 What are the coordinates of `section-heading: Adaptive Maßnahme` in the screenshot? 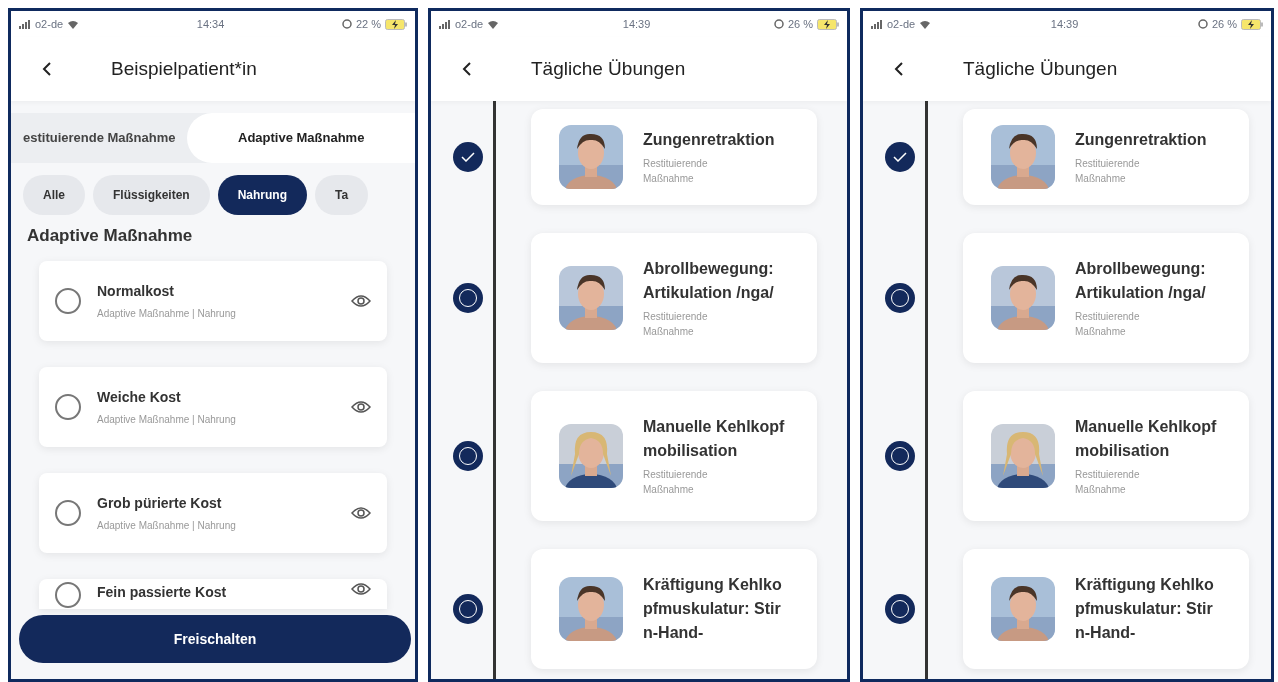 It's located at (110, 236).